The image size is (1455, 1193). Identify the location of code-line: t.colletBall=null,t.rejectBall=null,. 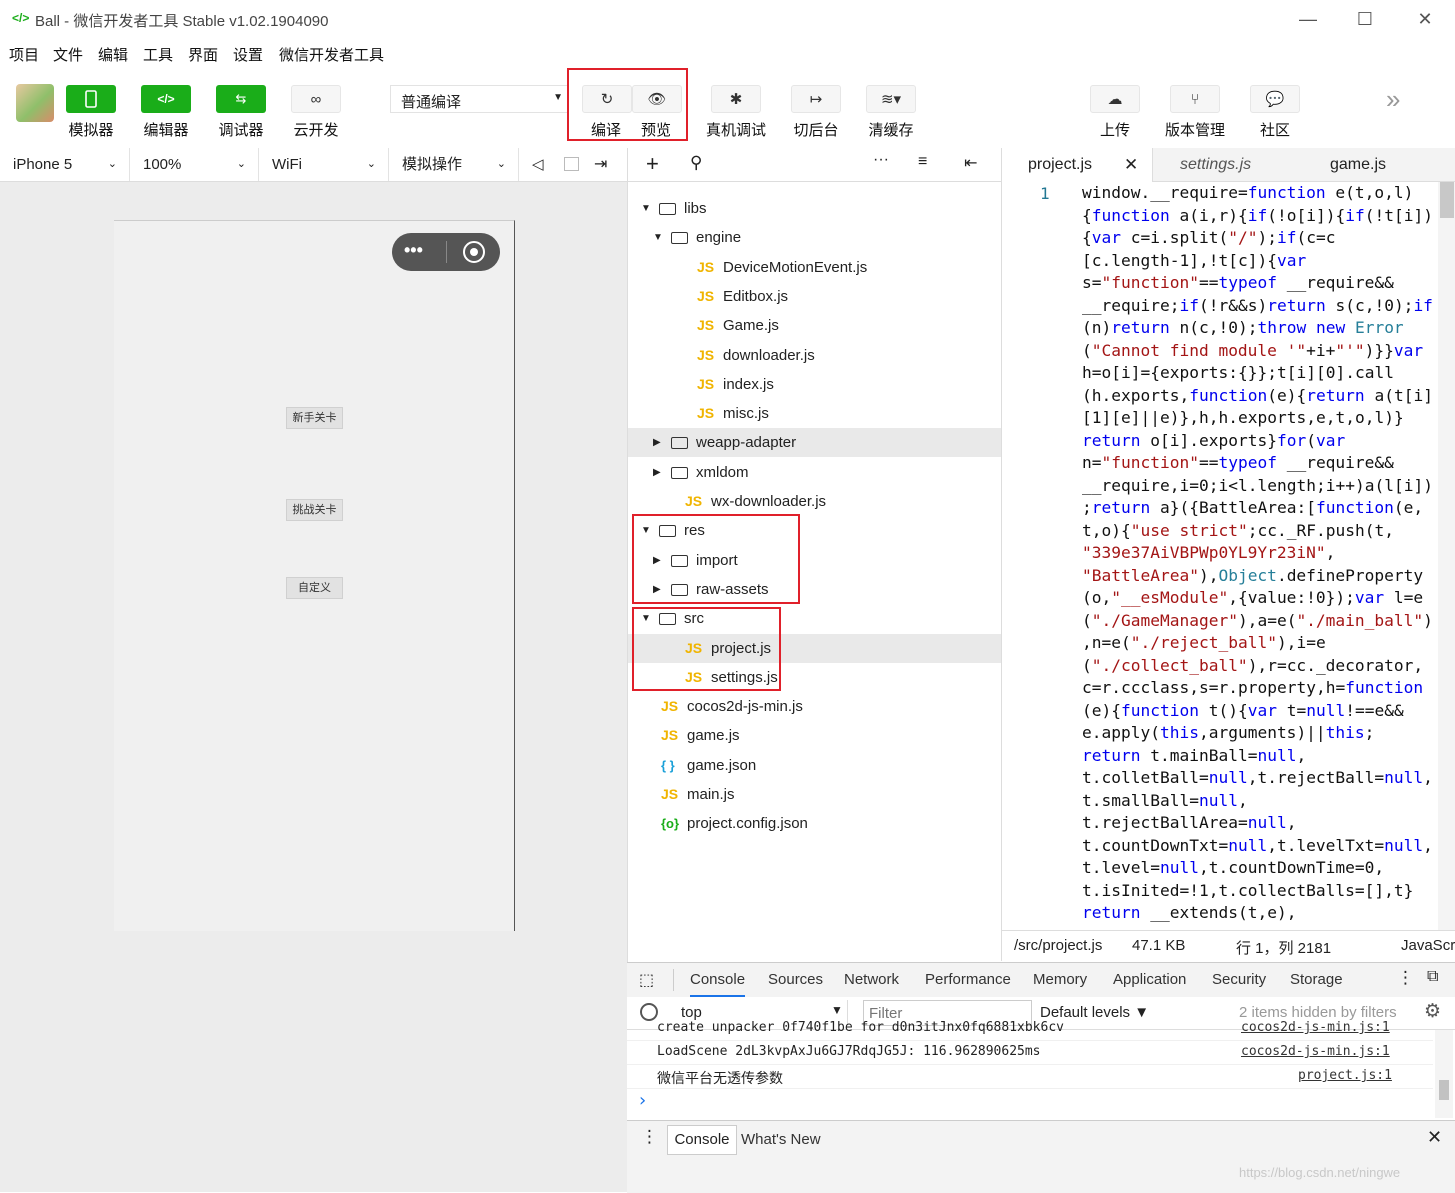
(1257, 778).